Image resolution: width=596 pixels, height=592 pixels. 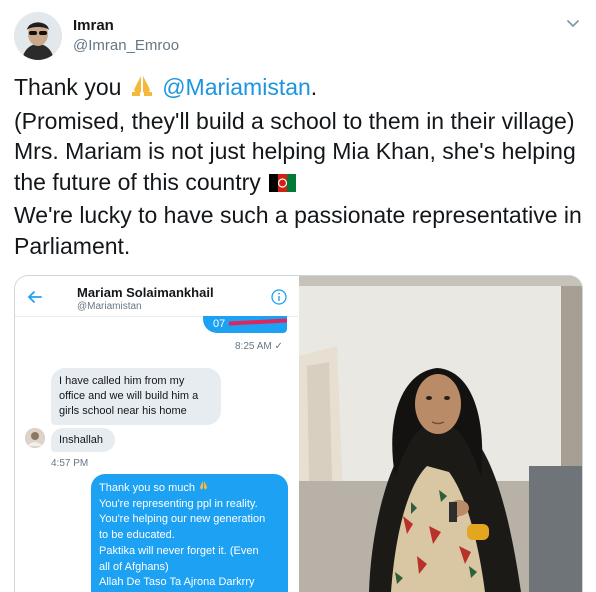 I want to click on tweet-text-thanks: Thank you, so click(x=68, y=87).